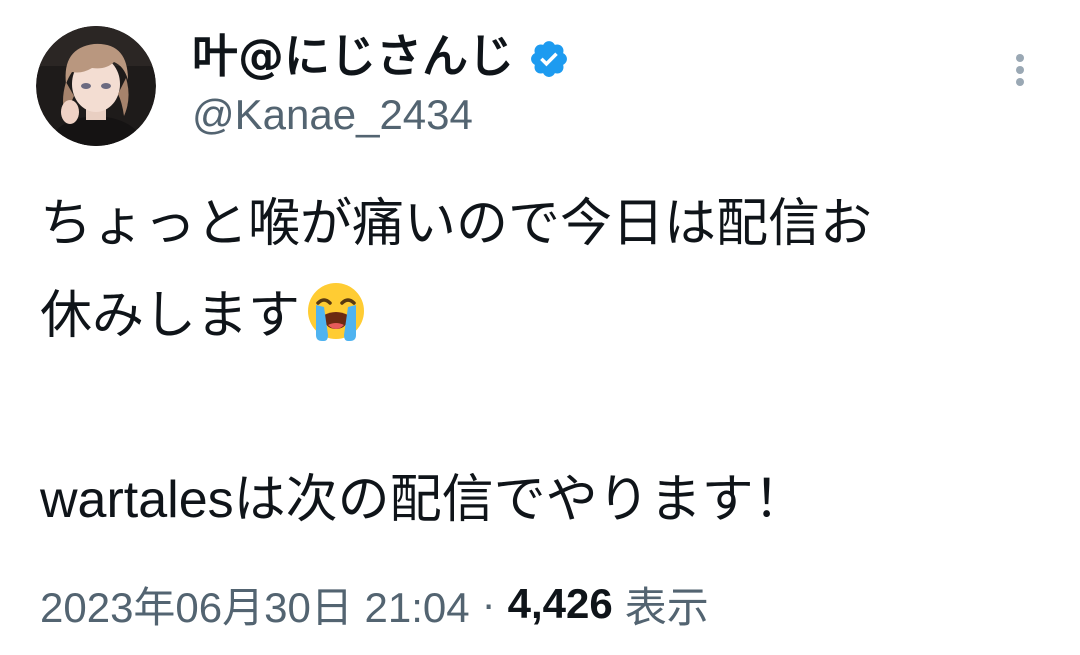  Describe the element at coordinates (549, 57) in the screenshot. I see `verified-badge-icon` at that location.